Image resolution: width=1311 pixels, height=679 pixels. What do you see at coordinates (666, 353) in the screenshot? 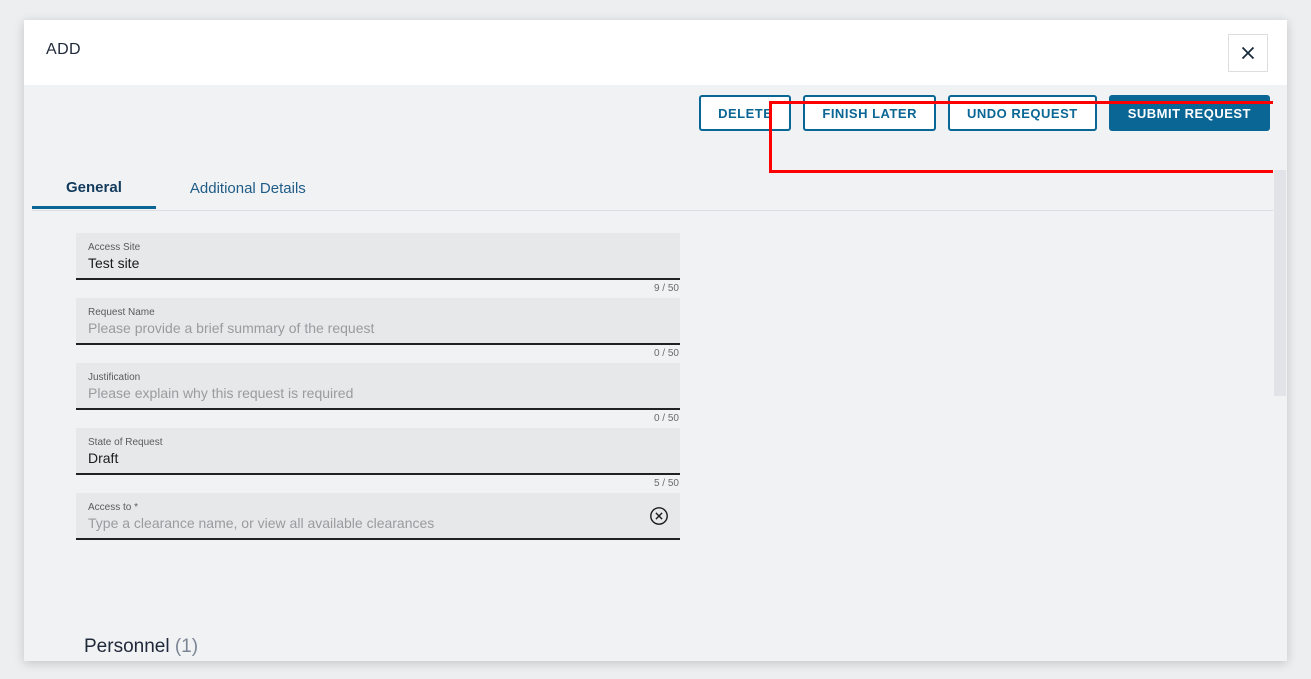
I see `request-name-counter: 0 / 50` at bounding box center [666, 353].